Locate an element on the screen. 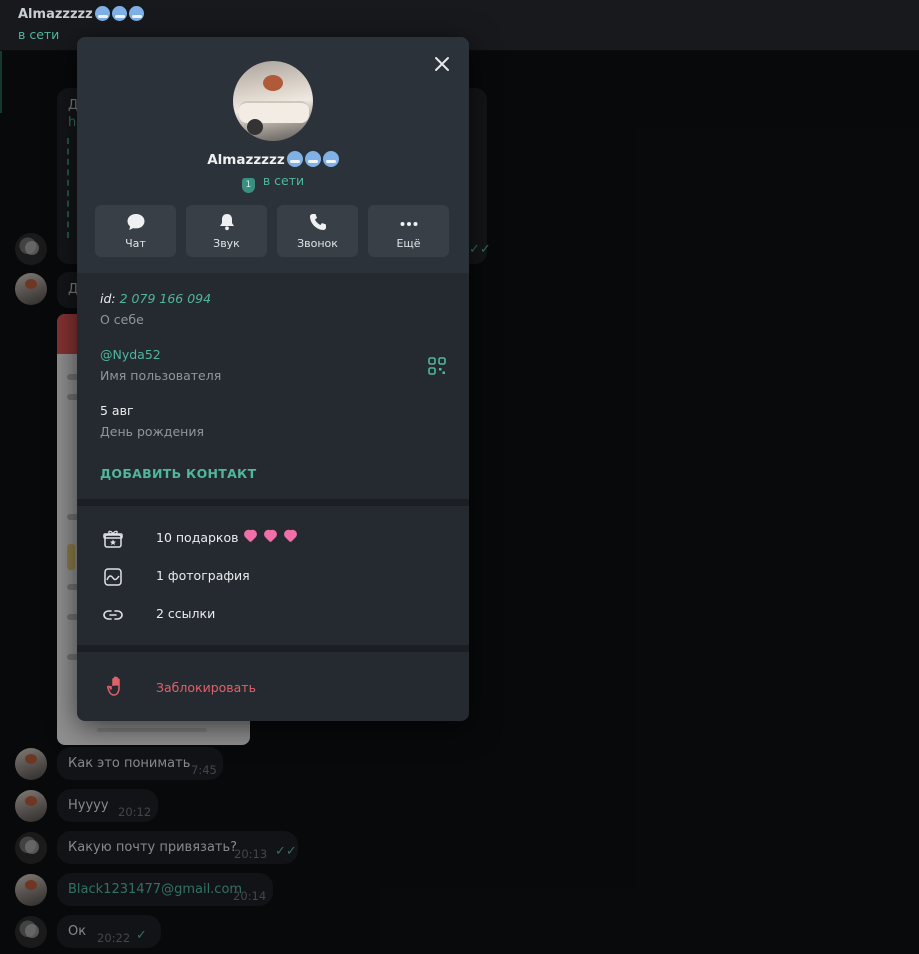 The image size is (919, 954). bell-icon is located at coordinates (227, 222).